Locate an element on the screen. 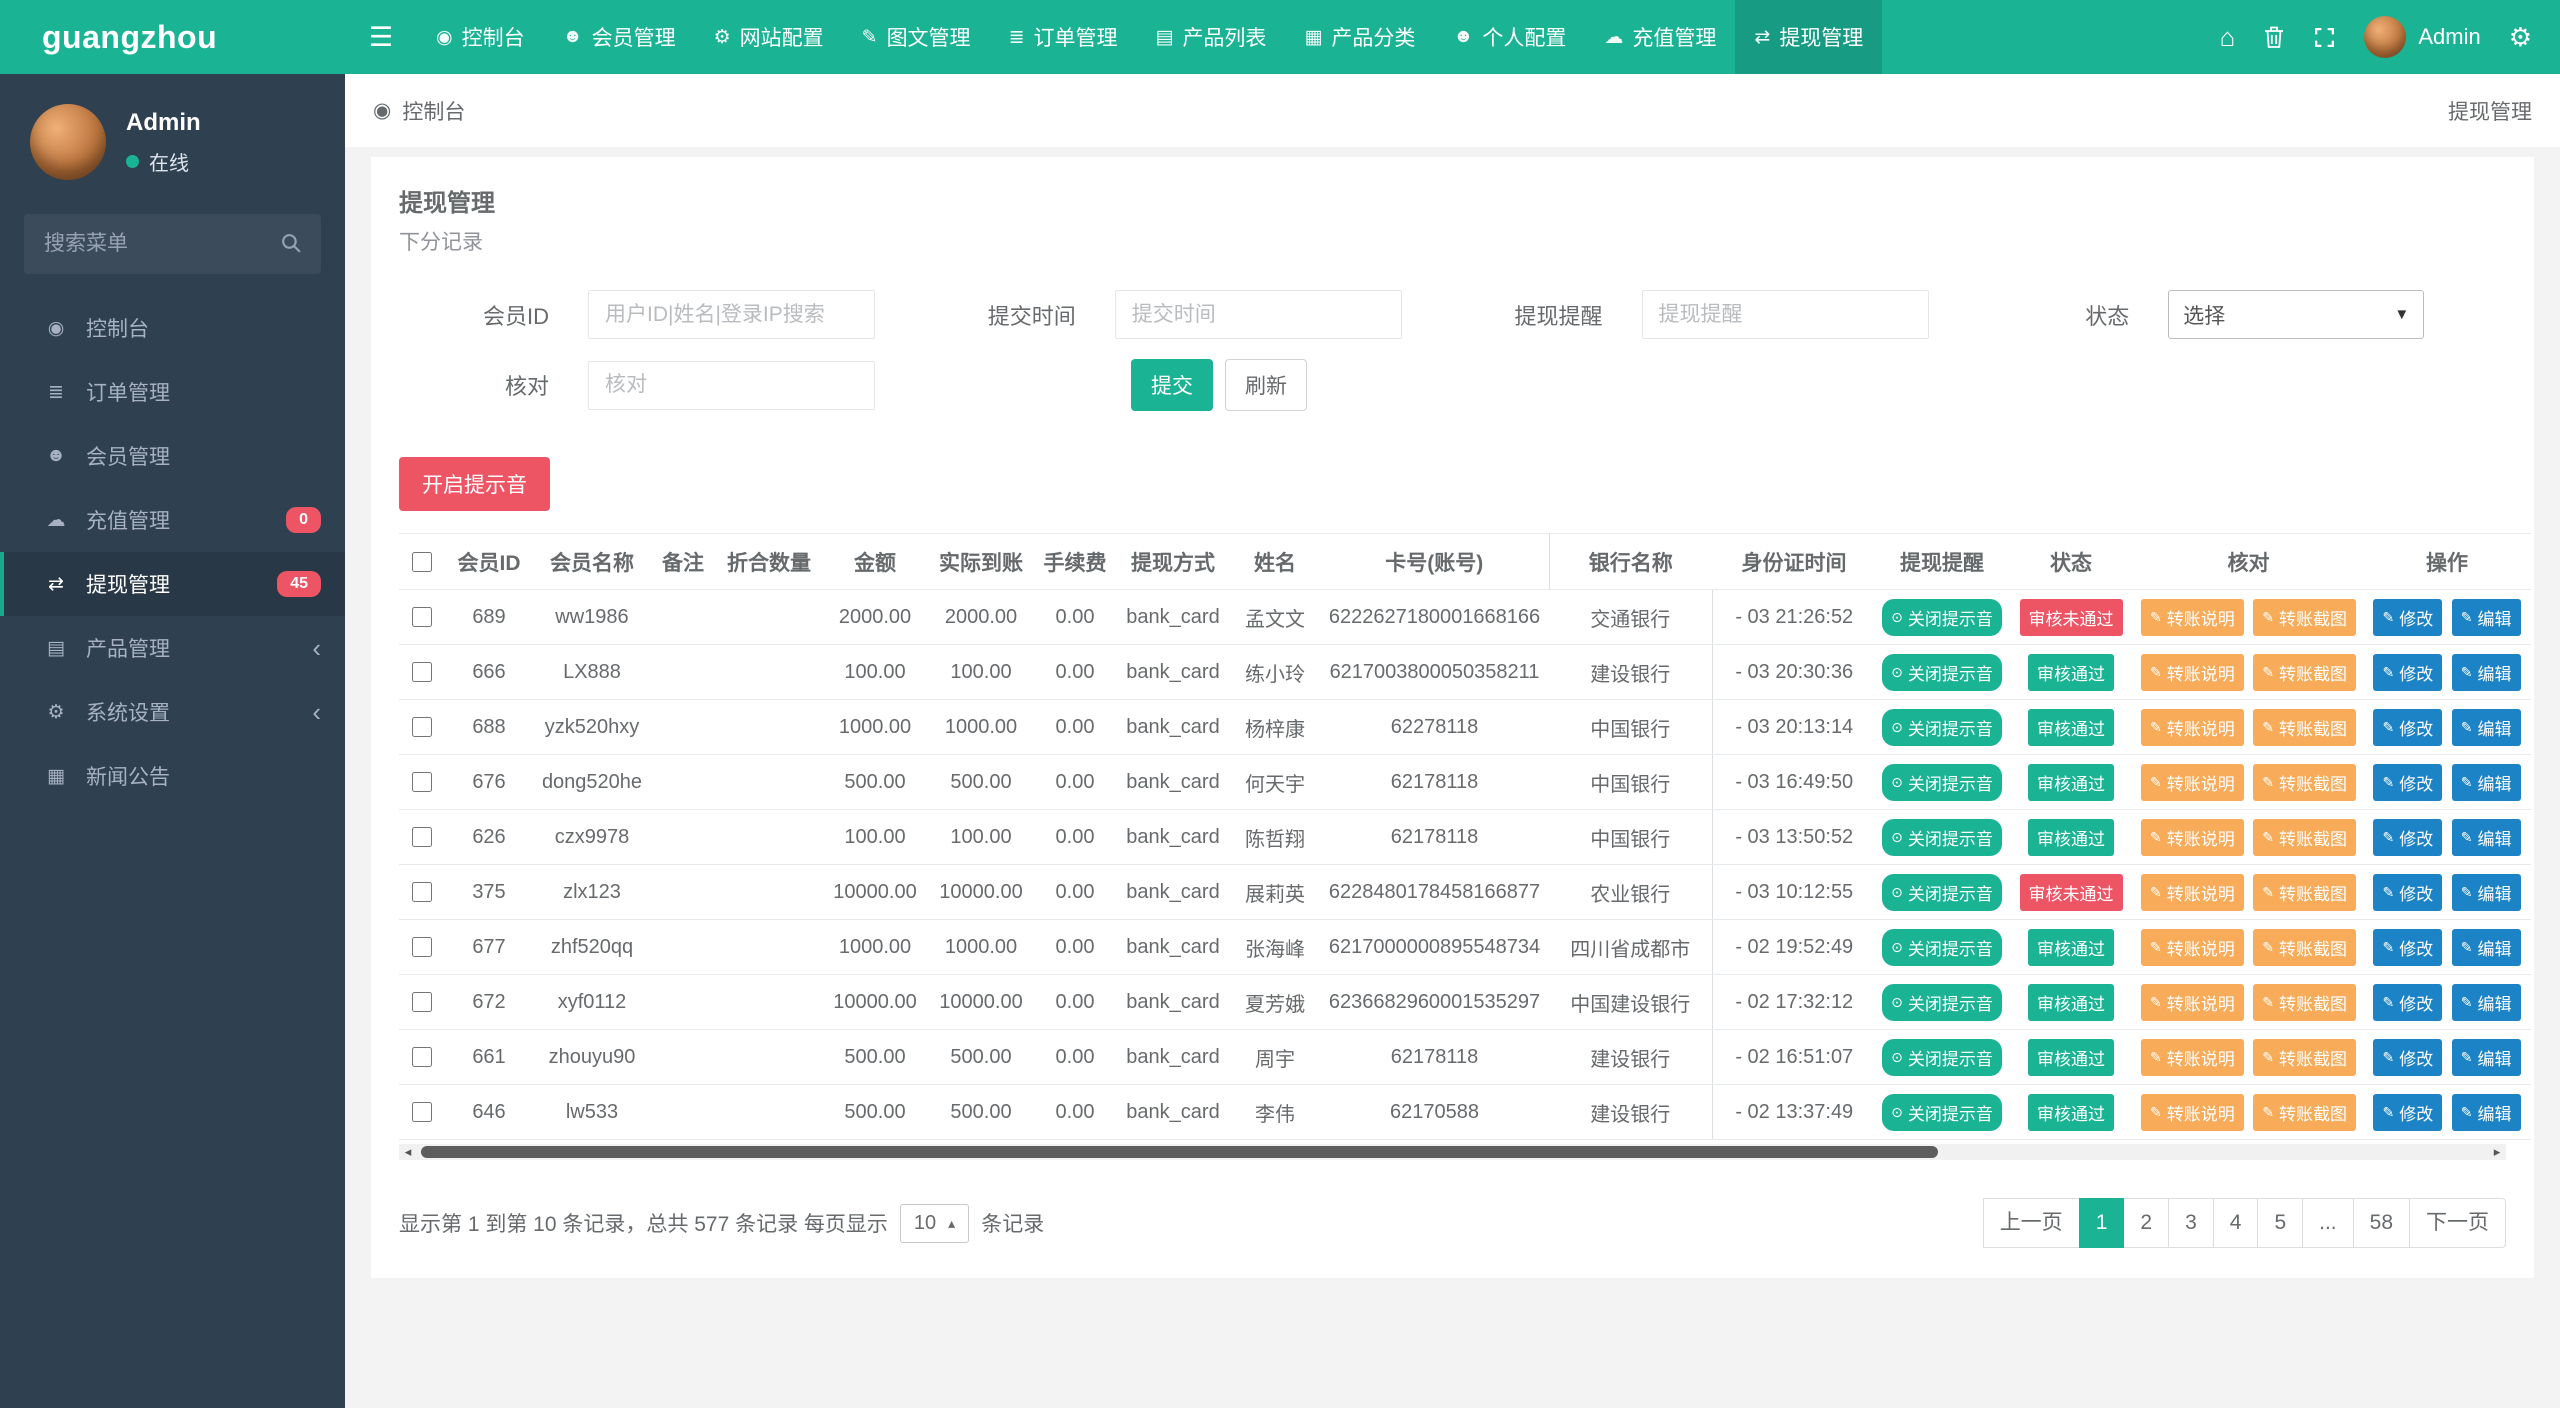 The width and height of the screenshot is (2560, 1408). scrollbar-thumb is located at coordinates (1180, 1152).